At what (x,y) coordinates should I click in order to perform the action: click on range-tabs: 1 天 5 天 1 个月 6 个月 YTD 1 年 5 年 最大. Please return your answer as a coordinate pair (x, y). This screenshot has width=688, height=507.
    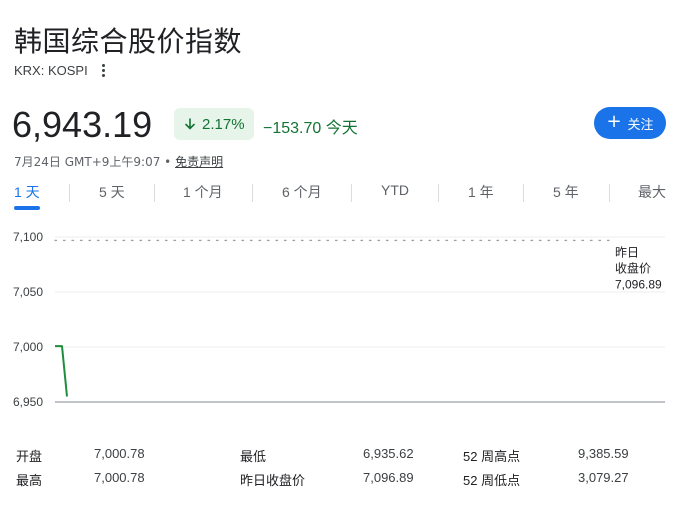
    Looking at the image, I should click on (344, 197).